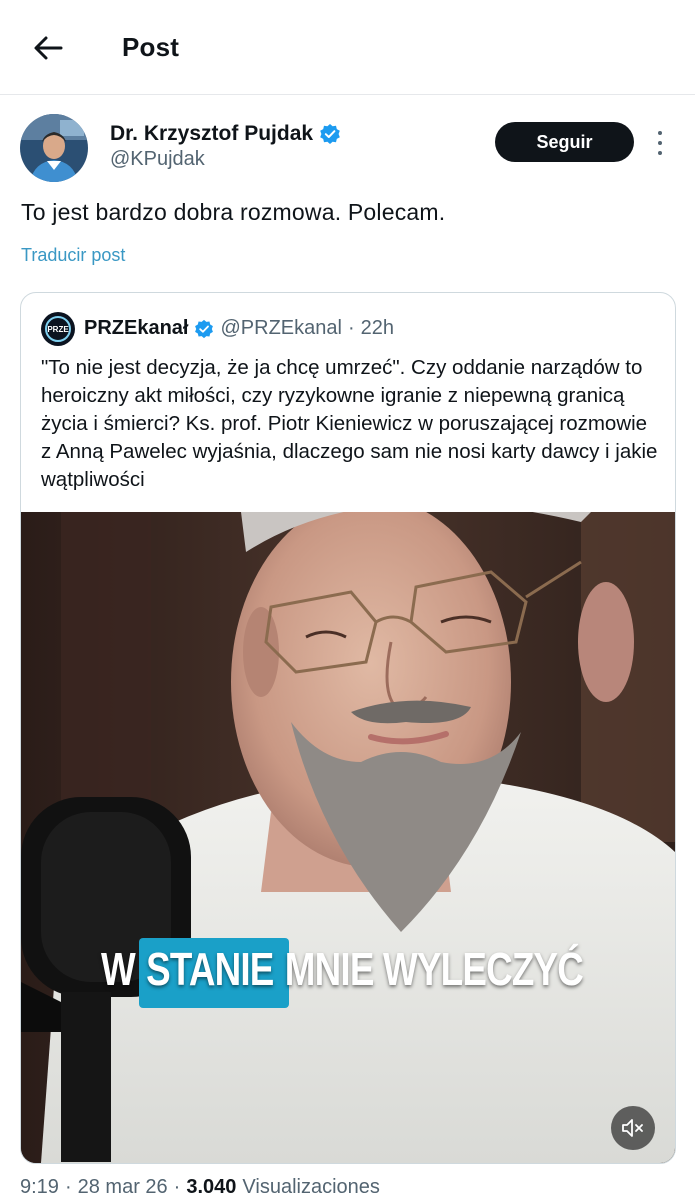  What do you see at coordinates (54, 148) in the screenshot?
I see `avatar` at bounding box center [54, 148].